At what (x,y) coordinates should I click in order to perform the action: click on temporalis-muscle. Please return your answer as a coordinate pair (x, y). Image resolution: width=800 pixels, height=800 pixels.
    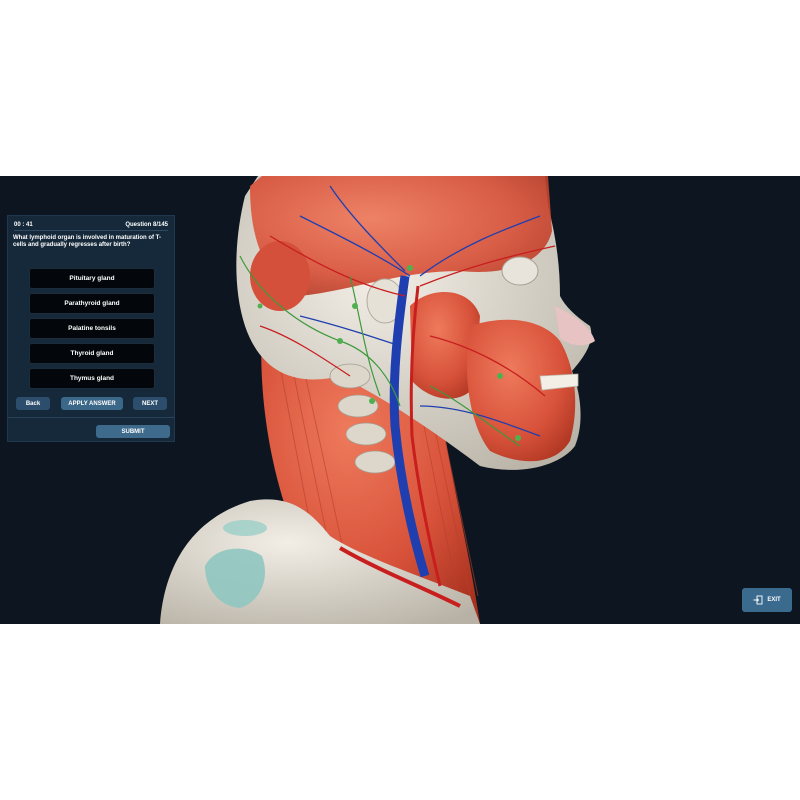
    Looking at the image, I should click on (280, 276).